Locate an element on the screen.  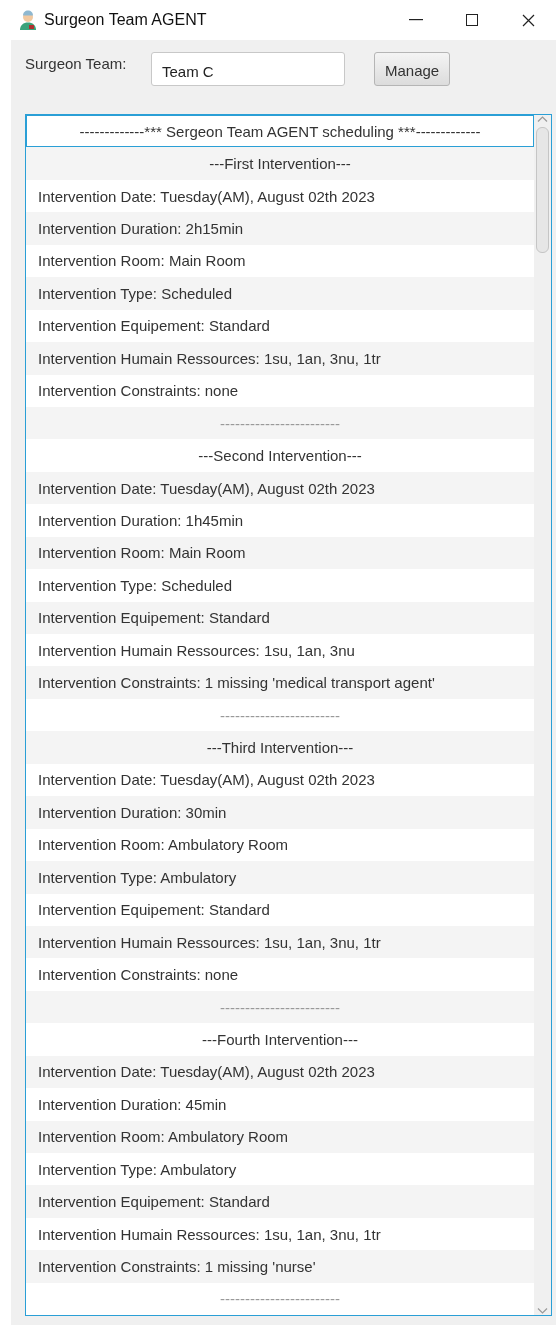
scroll-thumb is located at coordinates (542, 190).